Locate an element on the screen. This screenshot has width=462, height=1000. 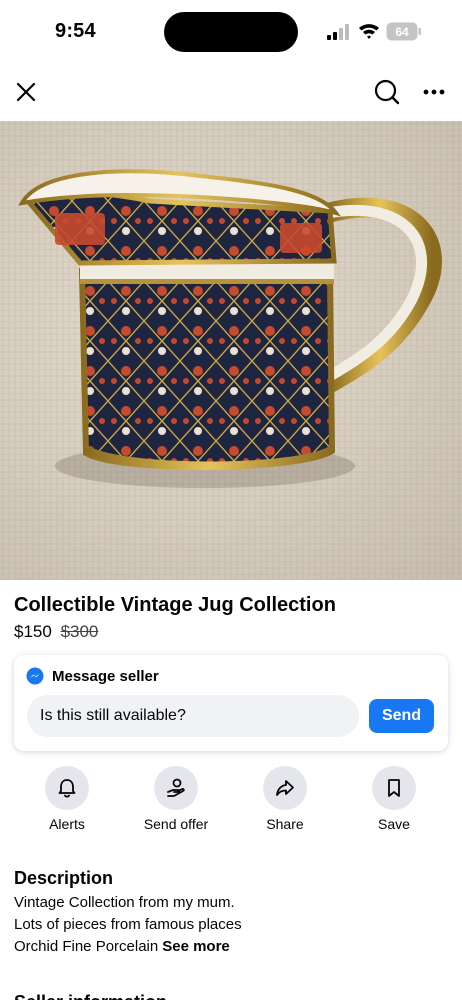
dynamic-island is located at coordinates (231, 32).